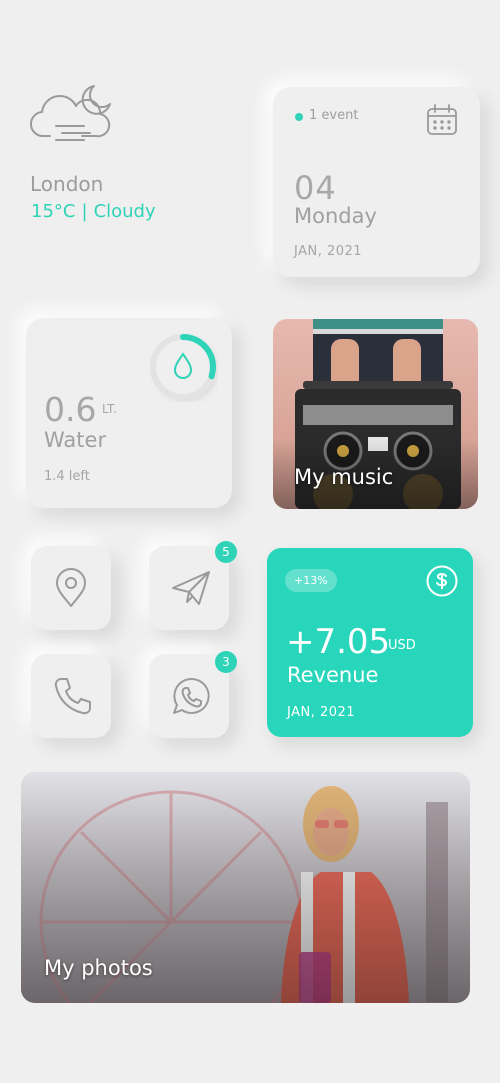  I want to click on weather-description: Cloudy, so click(124, 211).